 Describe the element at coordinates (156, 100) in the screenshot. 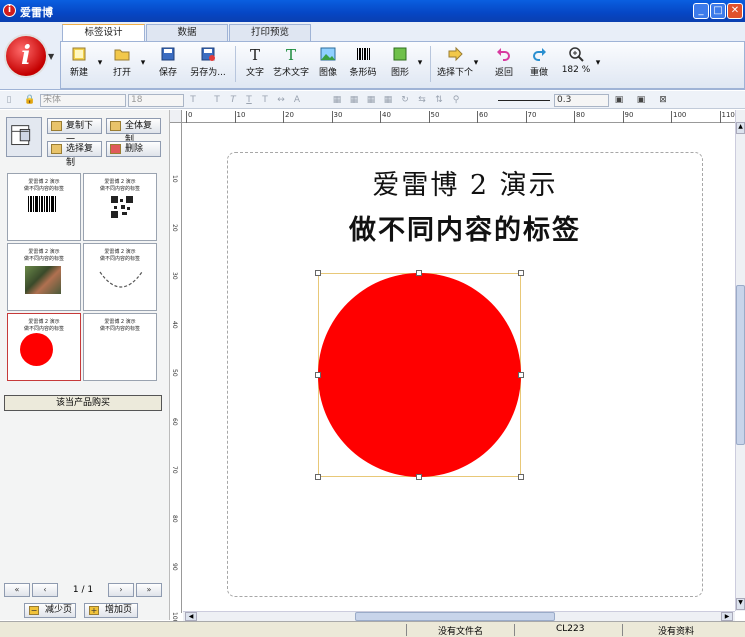

I see `font-size-select: 18` at that location.